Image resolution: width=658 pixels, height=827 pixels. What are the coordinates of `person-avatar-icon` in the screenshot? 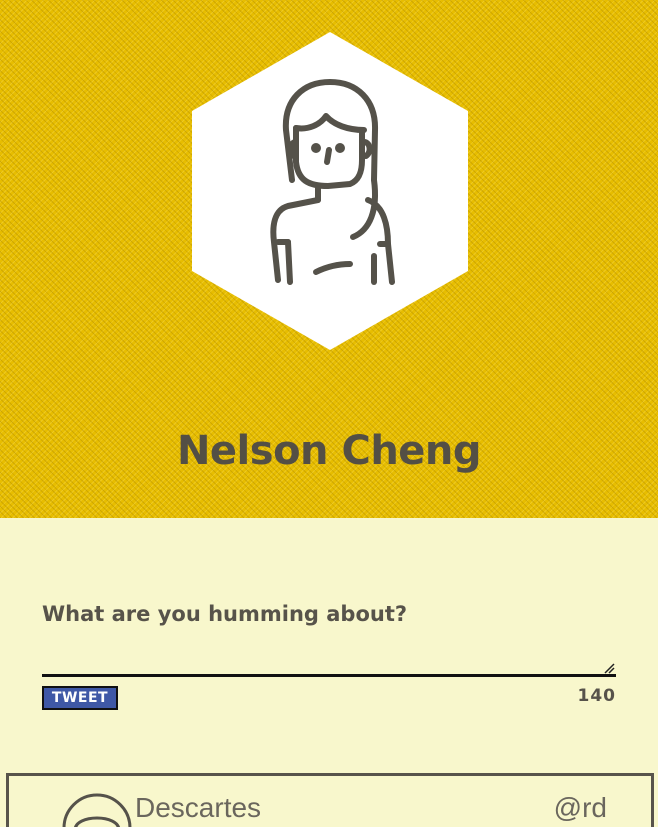 It's located at (97, 810).